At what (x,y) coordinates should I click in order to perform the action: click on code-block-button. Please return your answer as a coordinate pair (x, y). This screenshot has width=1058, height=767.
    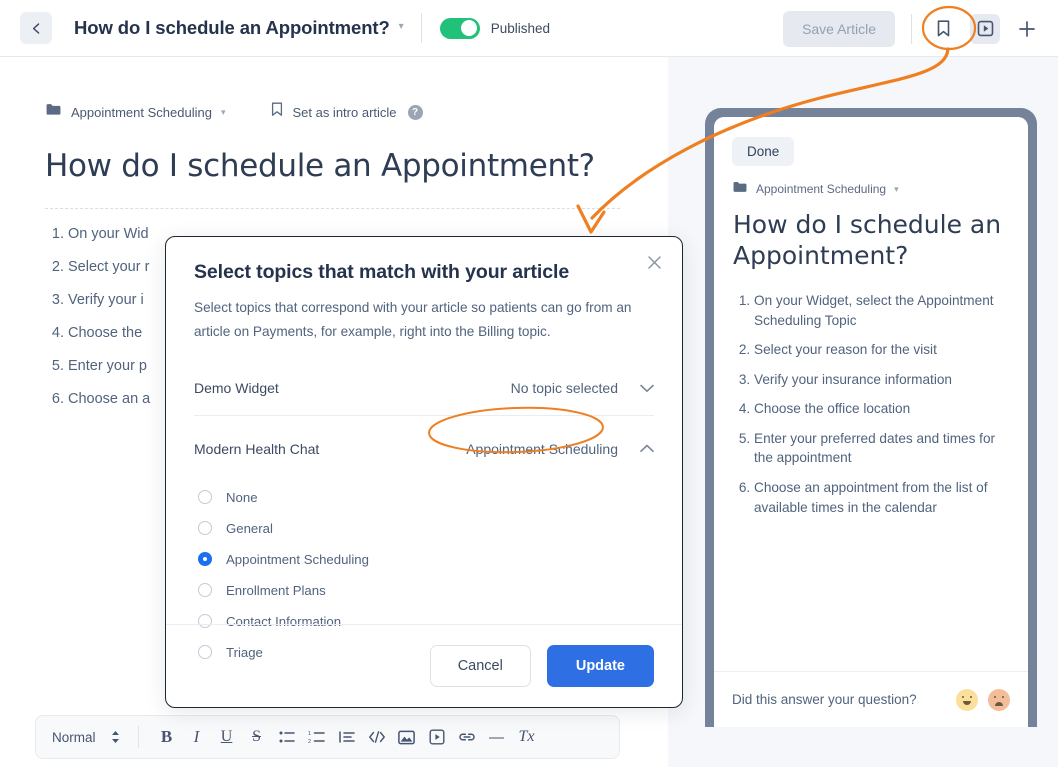
    Looking at the image, I should click on (377, 737).